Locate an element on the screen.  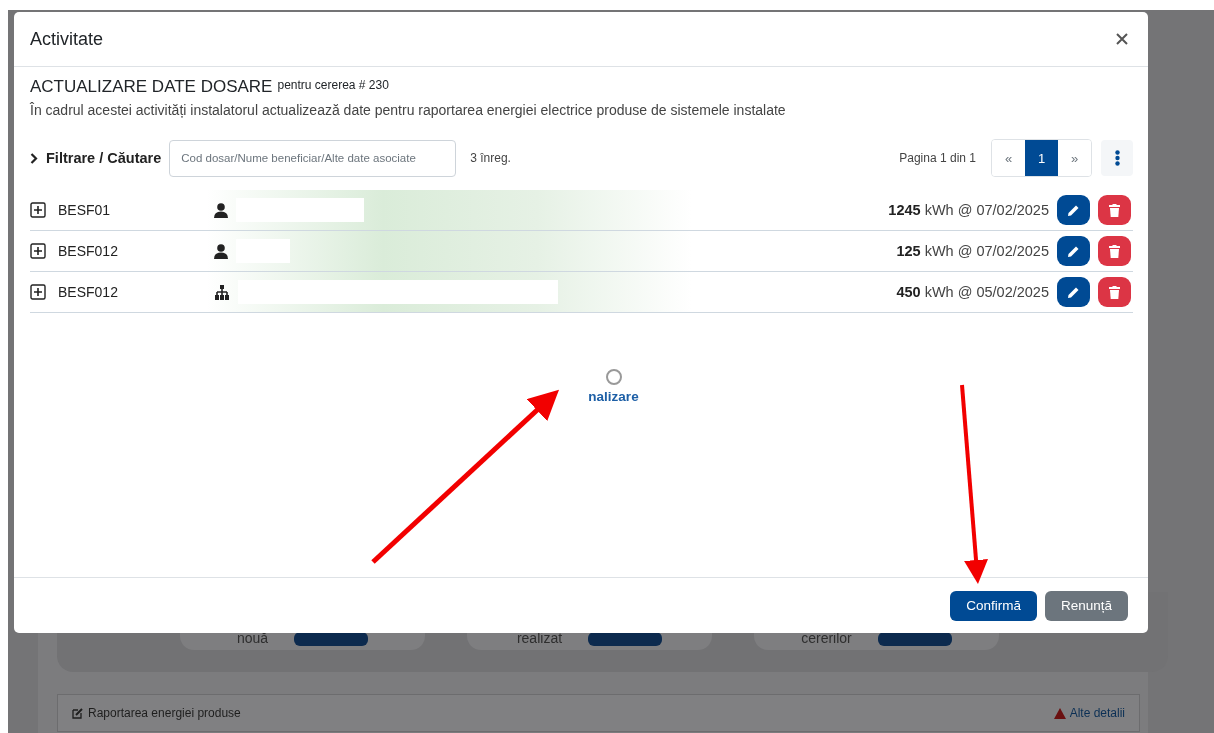
file-code: BESF01 is located at coordinates (85, 210).